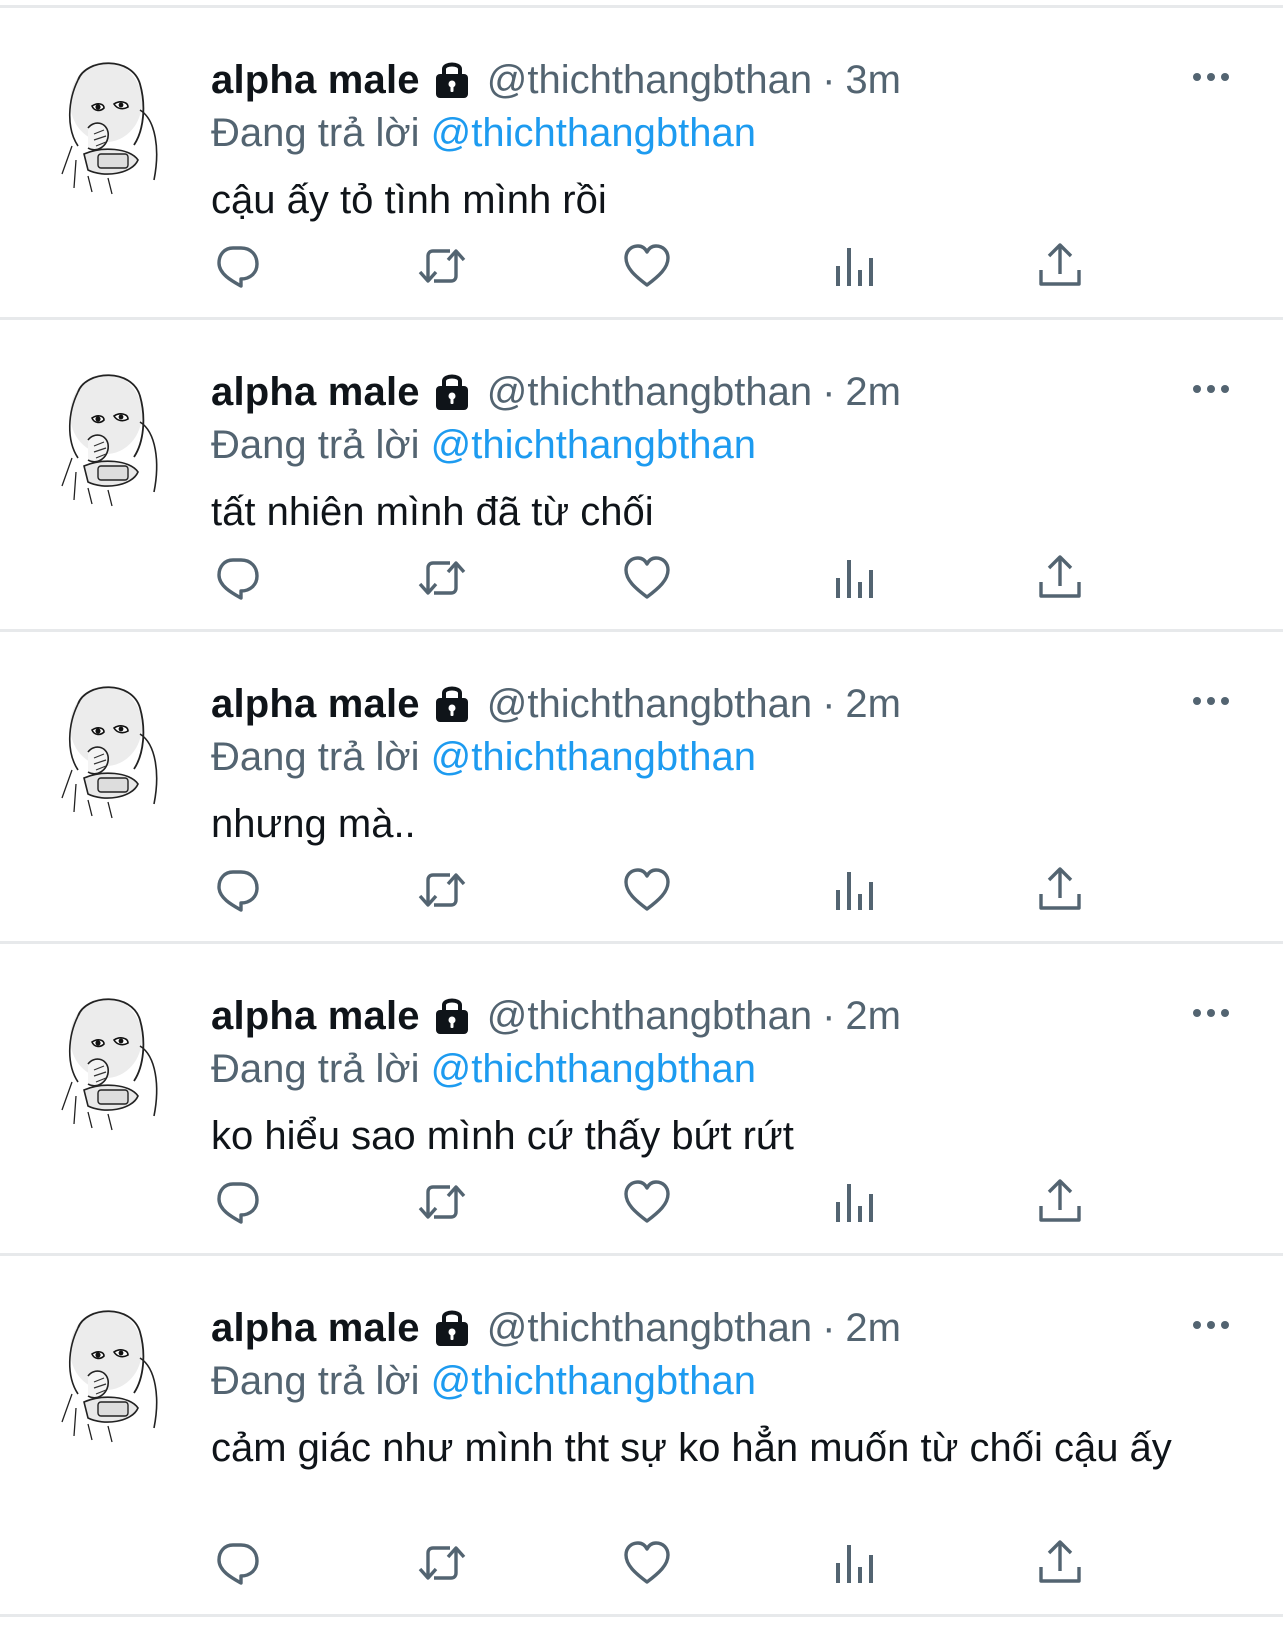 The height and width of the screenshot is (1636, 1283). What do you see at coordinates (873, 80) in the screenshot?
I see `timestamp: 3m` at bounding box center [873, 80].